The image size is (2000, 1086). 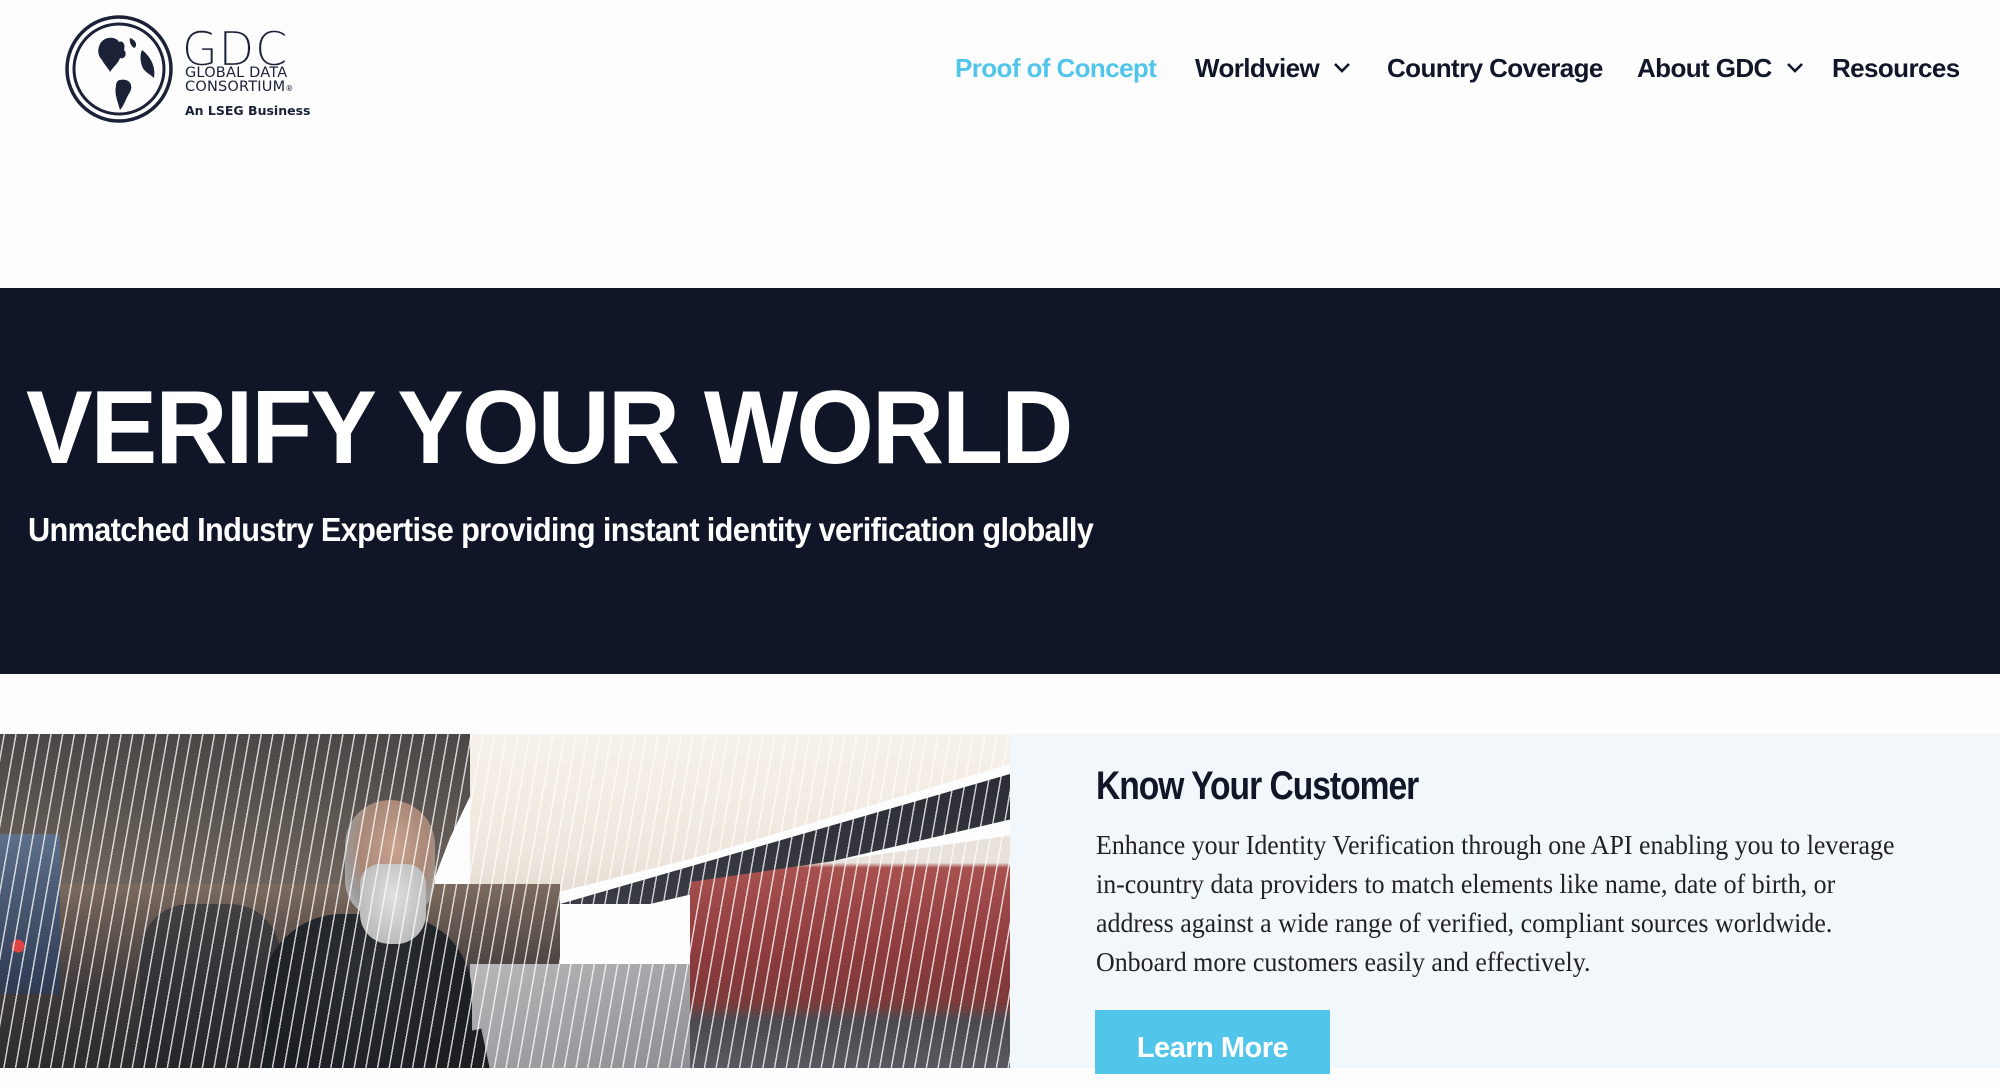 I want to click on nav-label: About GDC, so click(x=1704, y=67).